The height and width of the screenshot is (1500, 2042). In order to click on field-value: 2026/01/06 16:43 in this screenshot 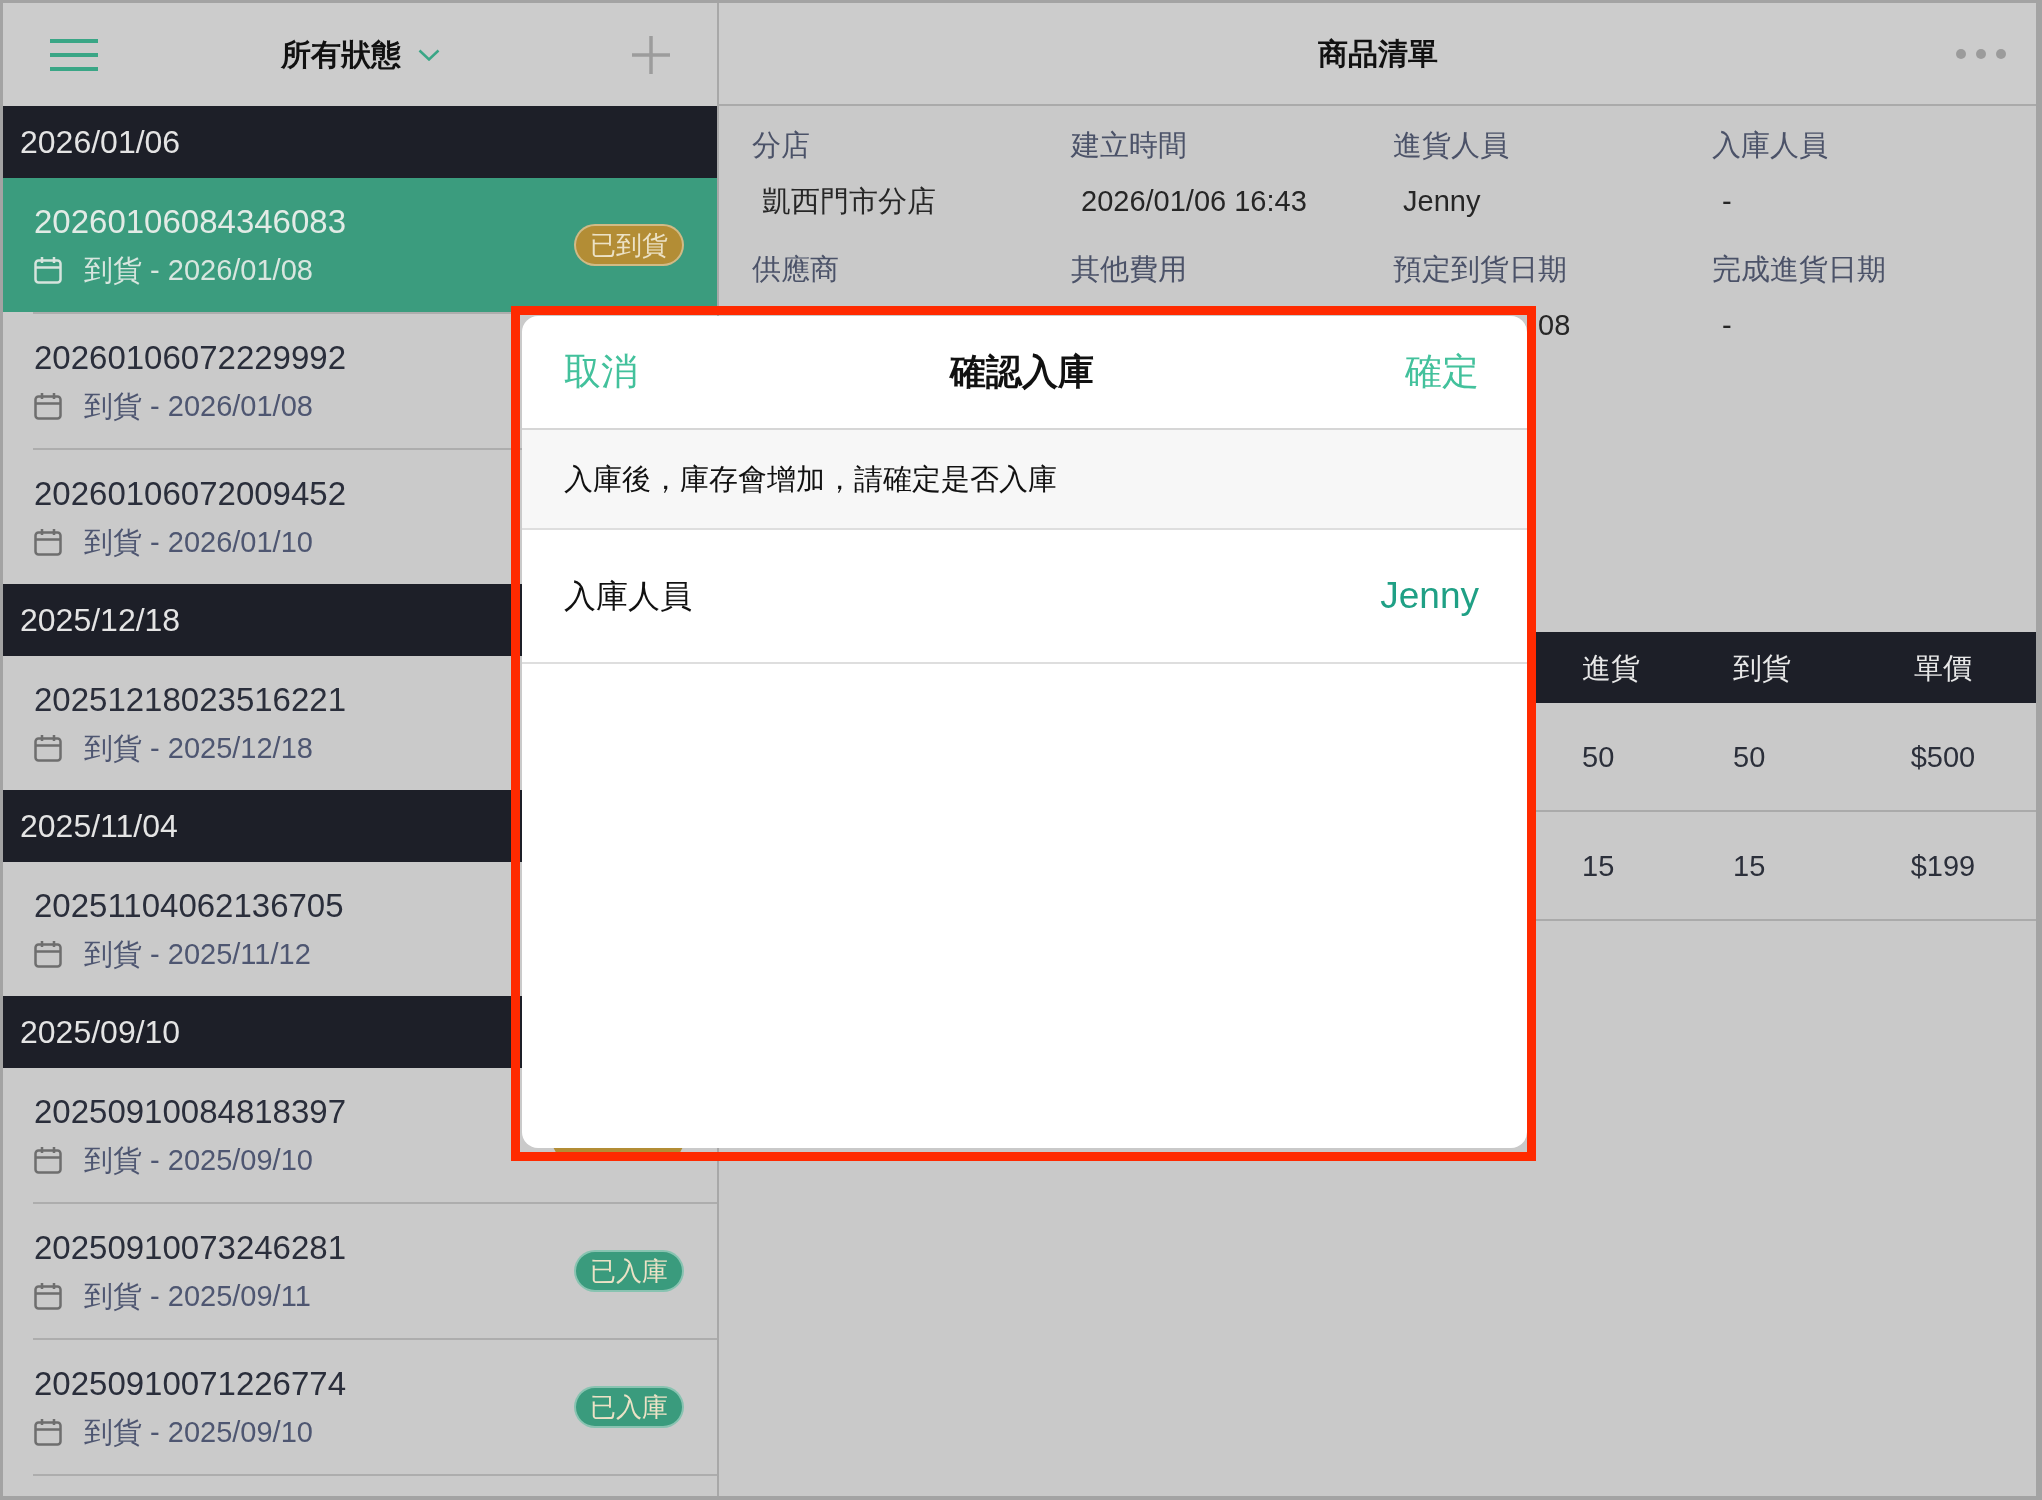, I will do `click(1194, 201)`.